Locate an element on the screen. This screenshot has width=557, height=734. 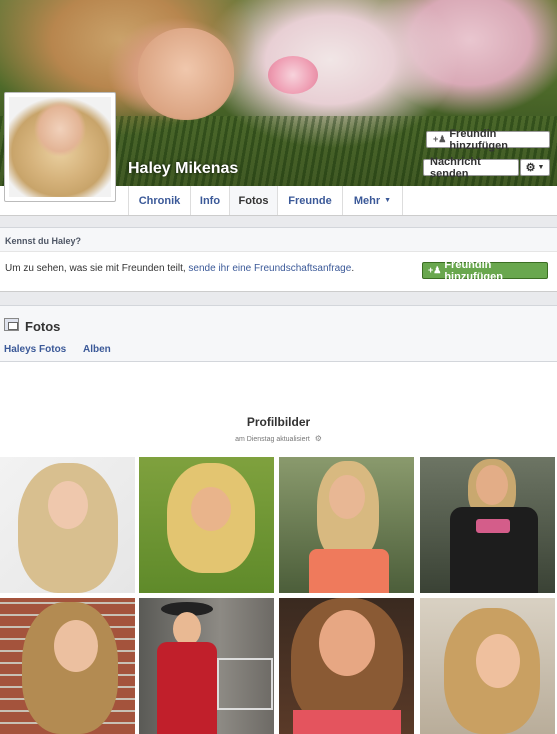
photos-header: Fotos Haleys Fotos Alben is located at coordinates (278, 333).